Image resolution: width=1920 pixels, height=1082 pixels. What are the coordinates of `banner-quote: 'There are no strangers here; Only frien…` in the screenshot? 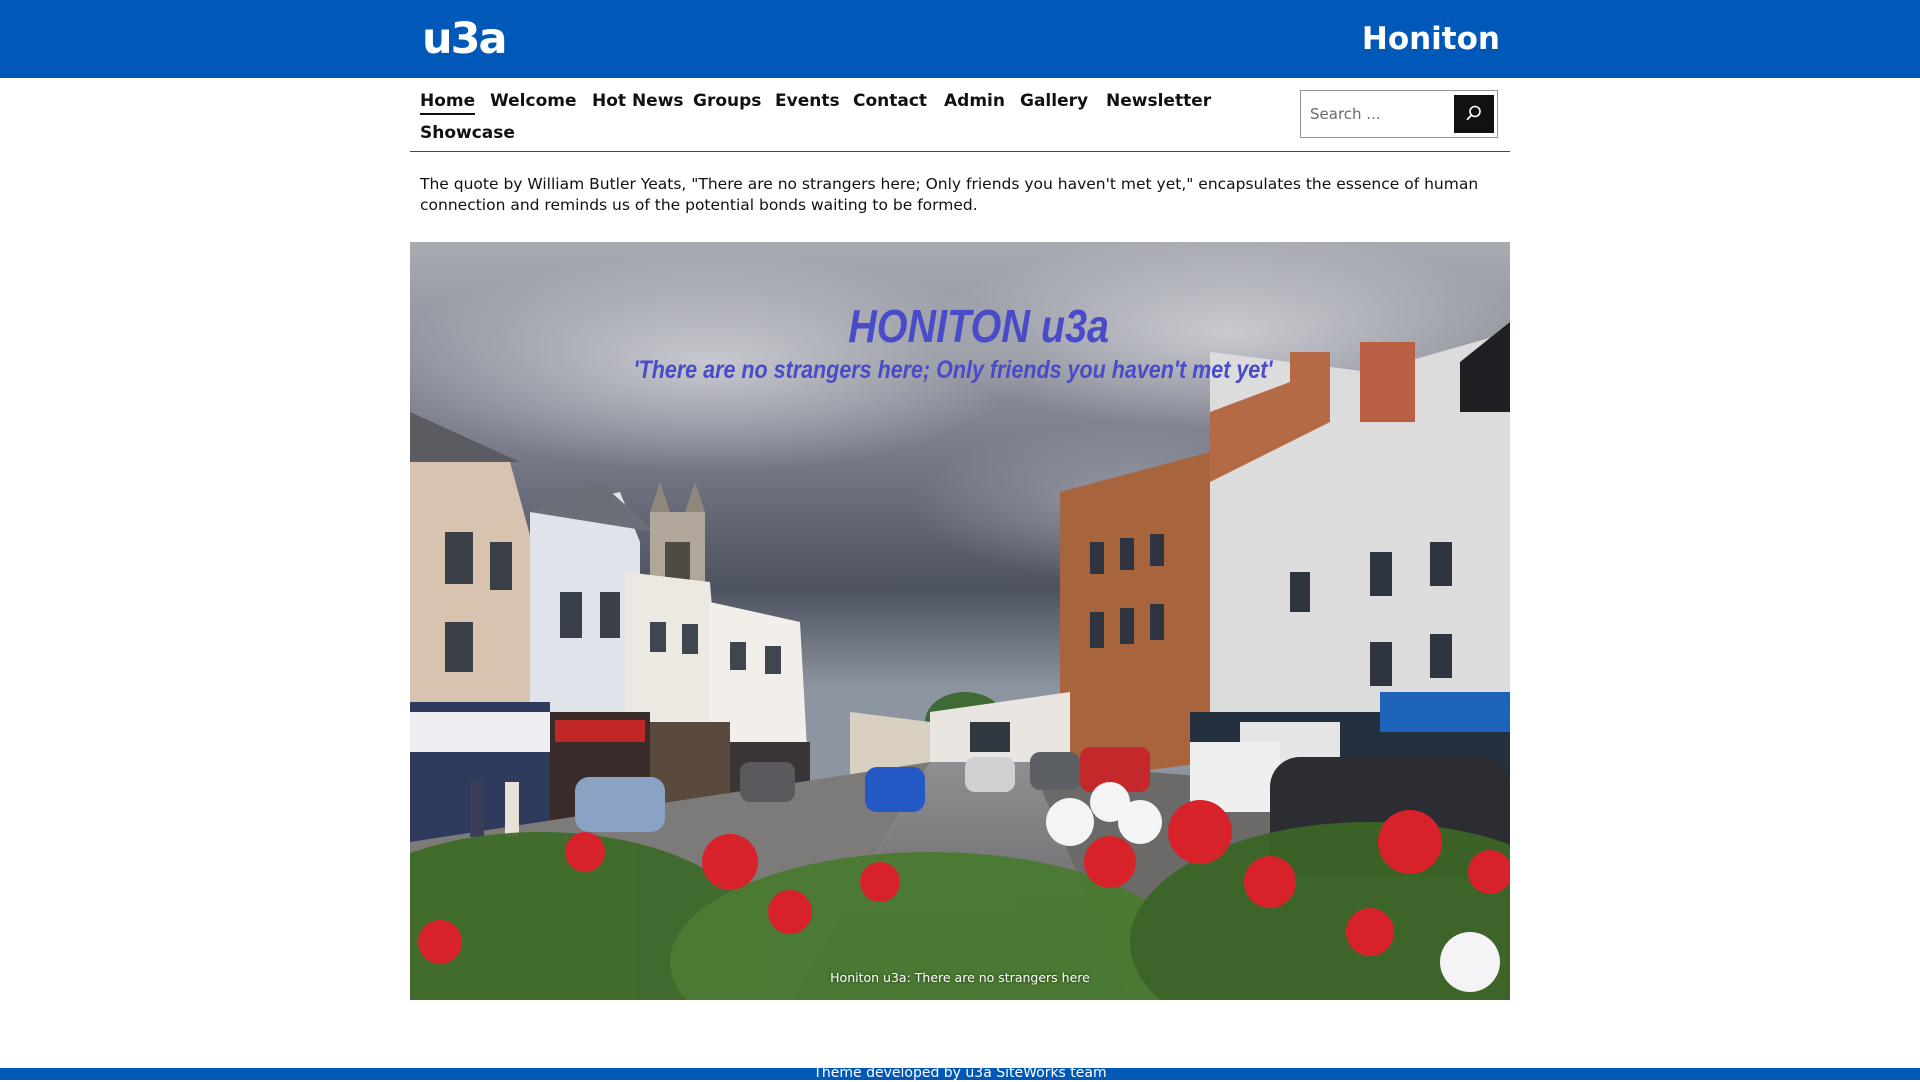 It's located at (953, 370).